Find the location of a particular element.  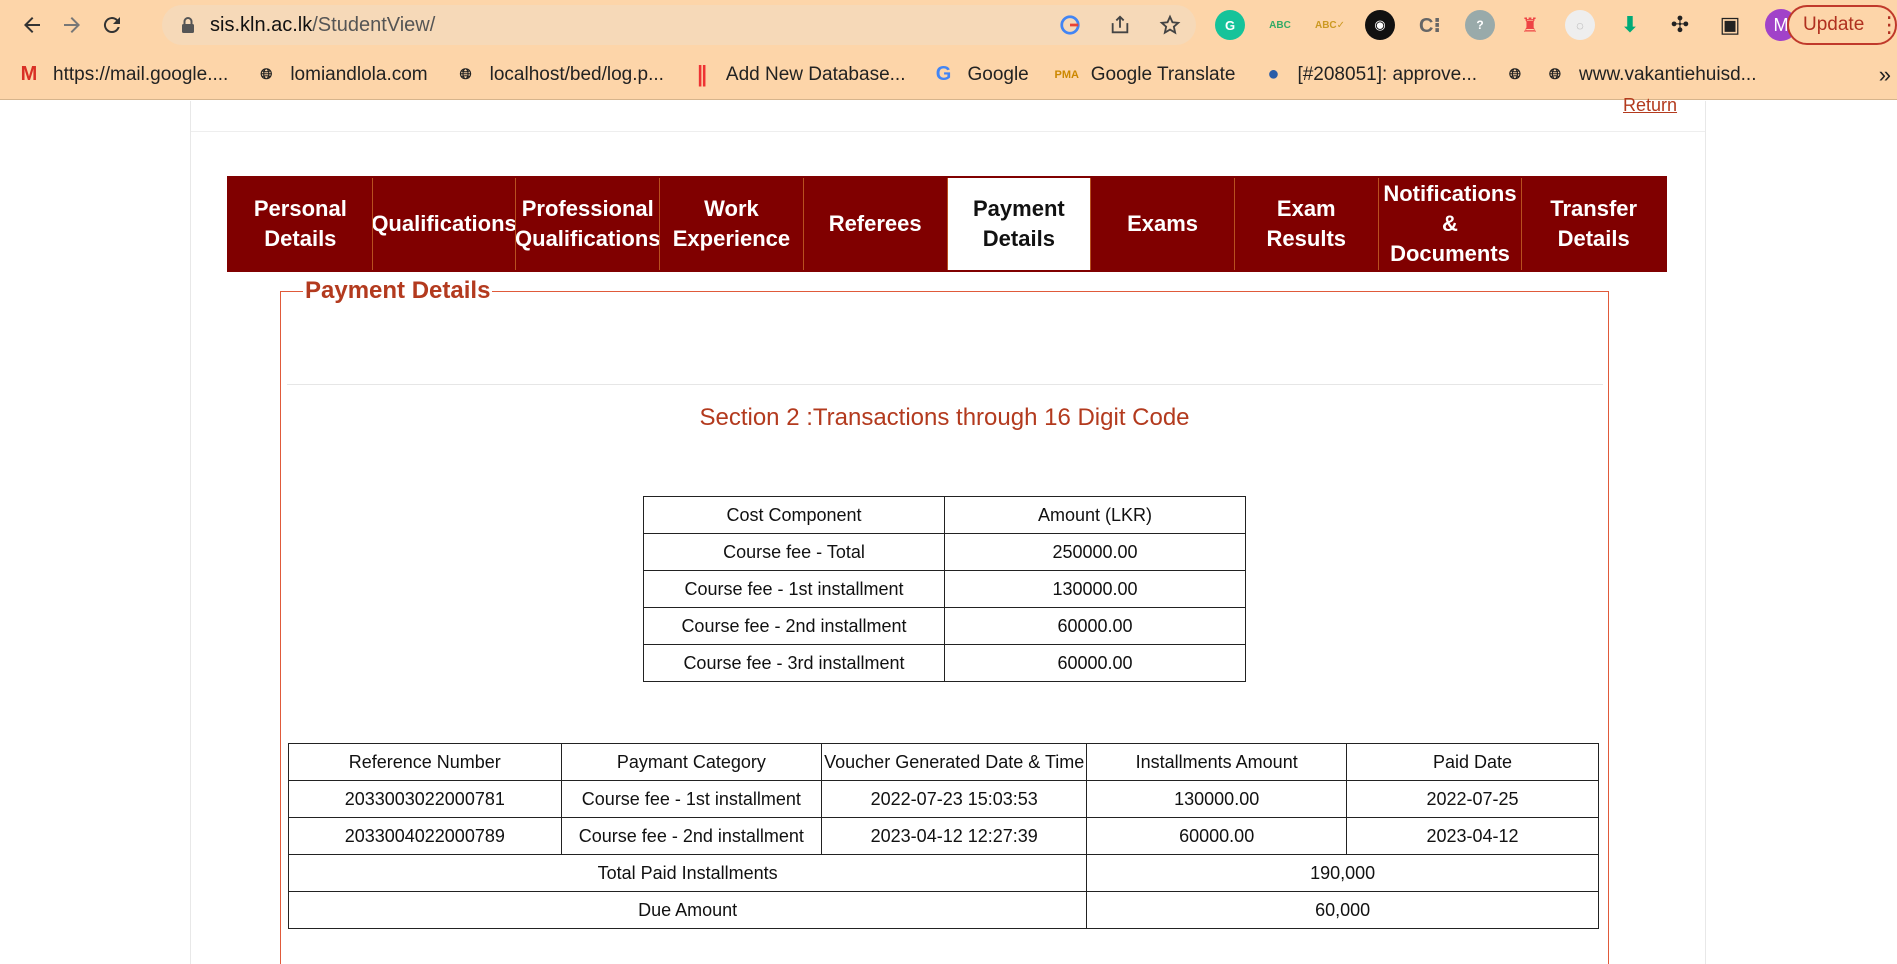

grammarly-icon: G is located at coordinates (1230, 25).